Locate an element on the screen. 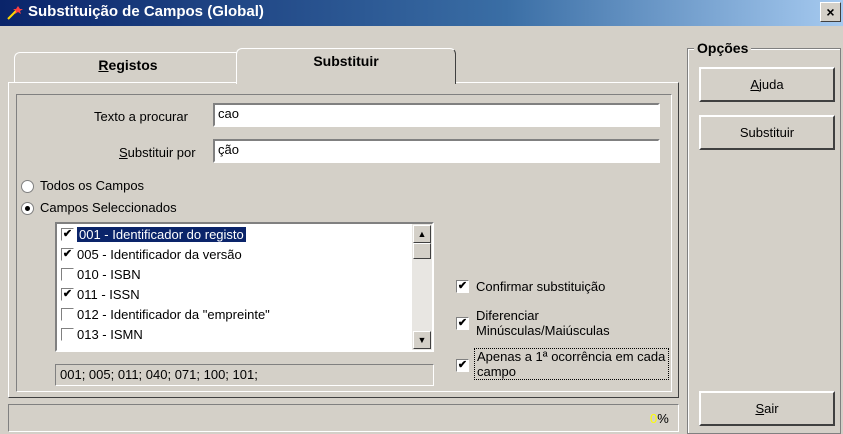 The image size is (843, 434). replace-hotkey: S is located at coordinates (123, 152).